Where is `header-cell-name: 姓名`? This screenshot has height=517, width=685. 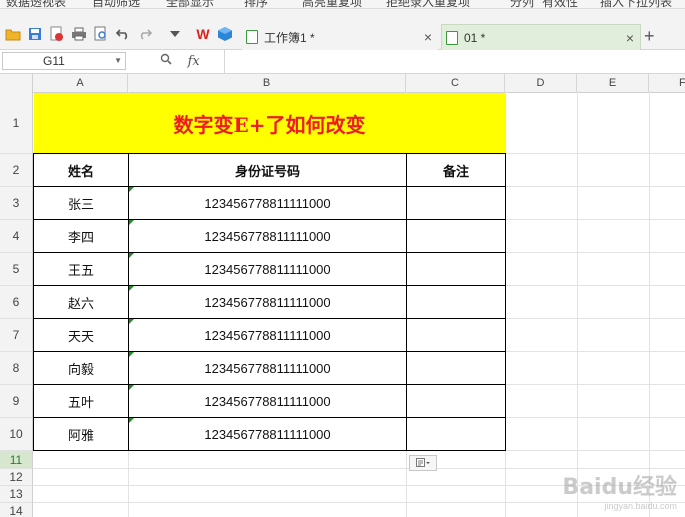
header-cell-name: 姓名 is located at coordinates (81, 170).